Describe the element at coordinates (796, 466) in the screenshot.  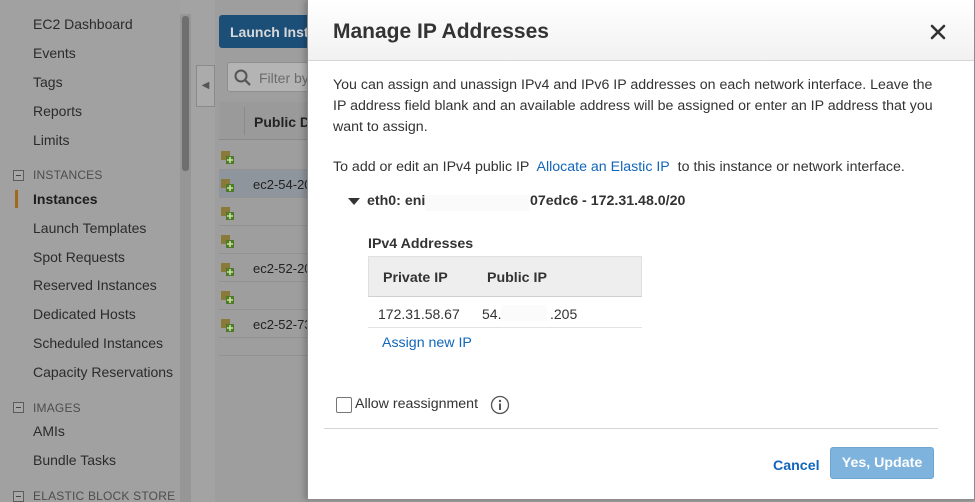
I see `cancel-button: Cancel` at that location.